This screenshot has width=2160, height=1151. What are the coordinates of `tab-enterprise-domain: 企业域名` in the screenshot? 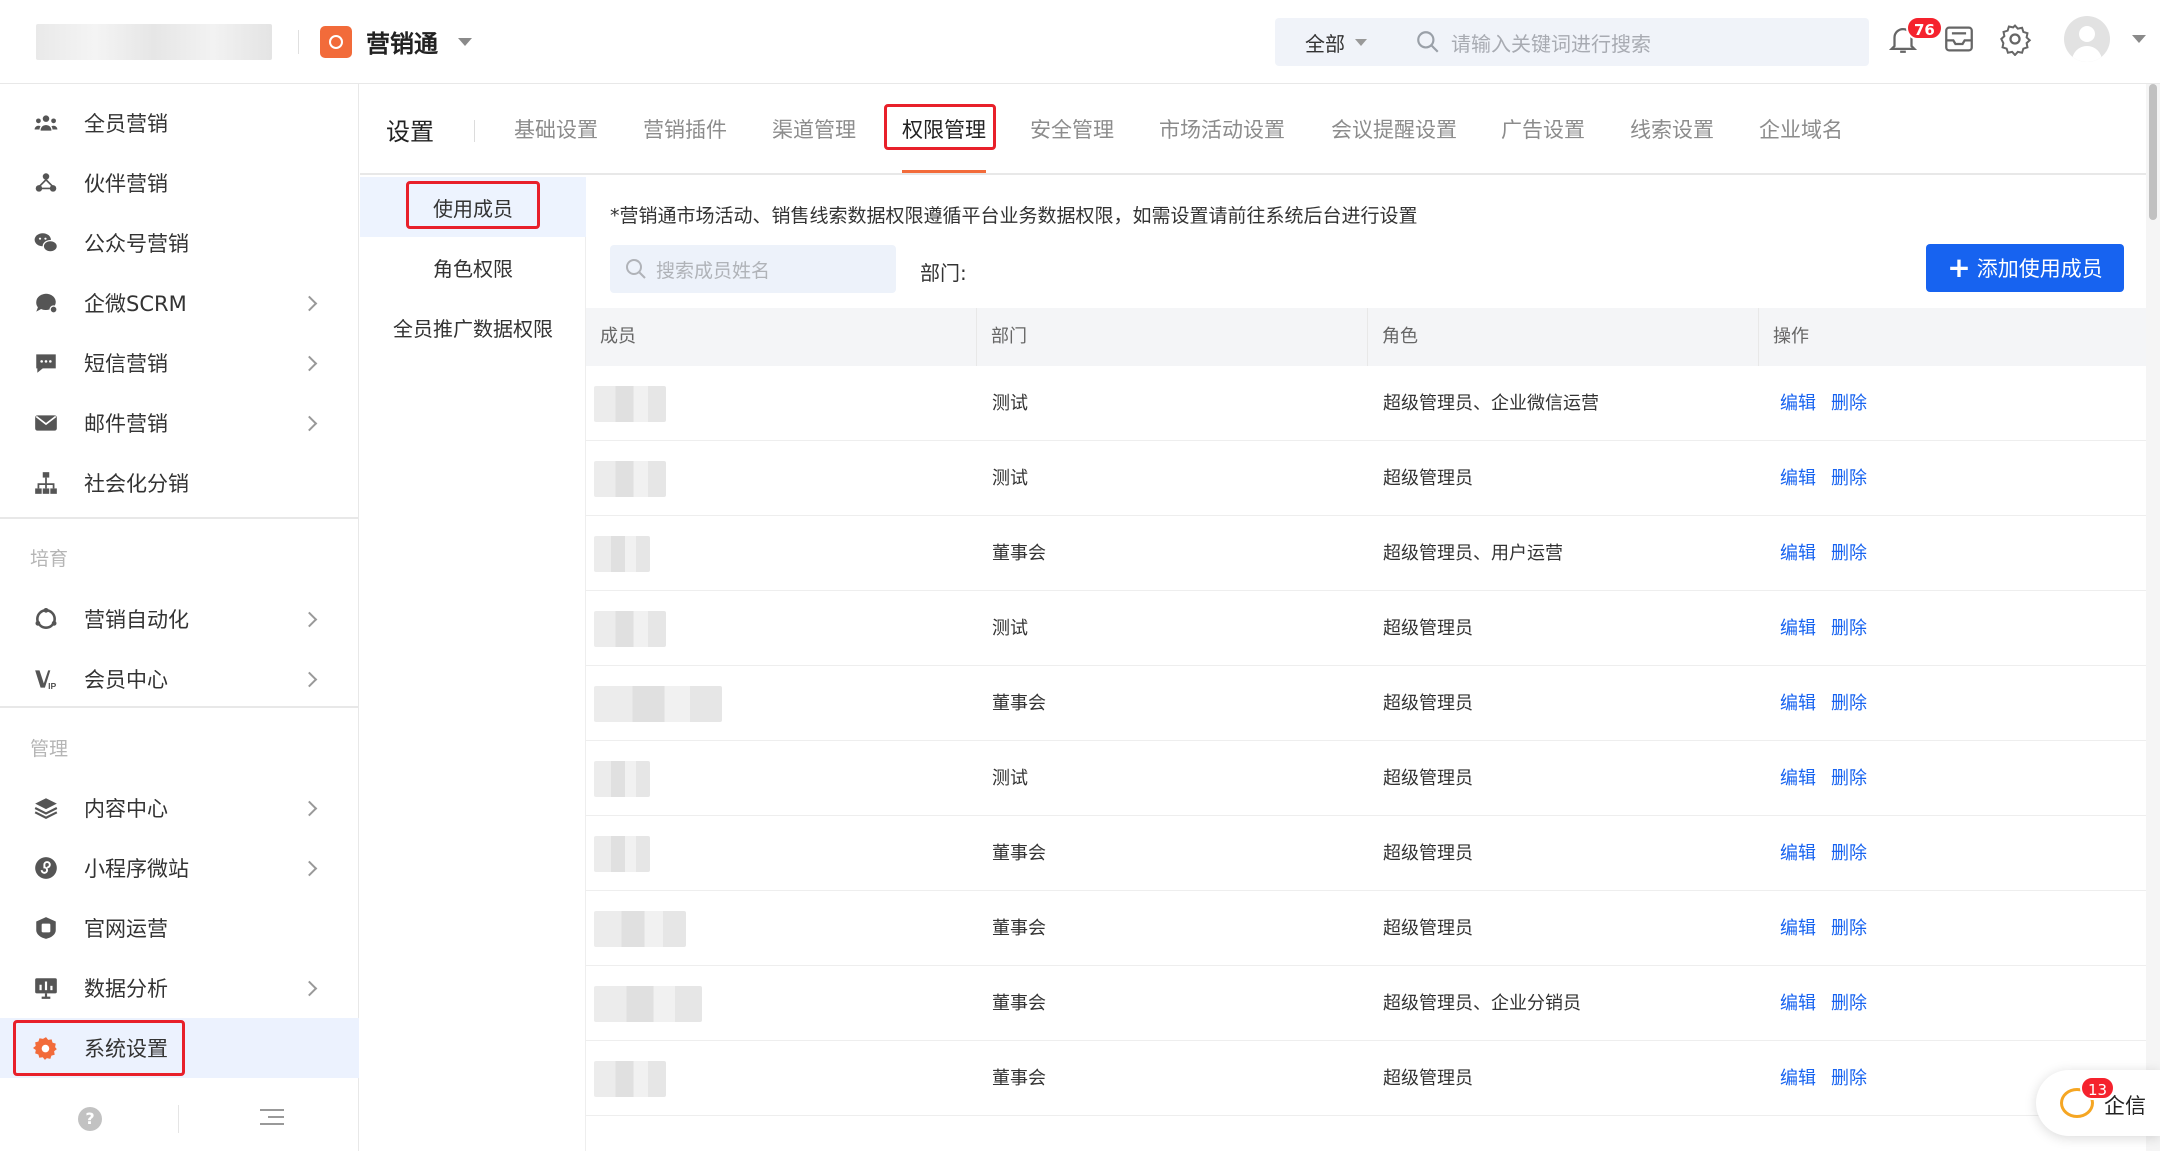 It's located at (1801, 129).